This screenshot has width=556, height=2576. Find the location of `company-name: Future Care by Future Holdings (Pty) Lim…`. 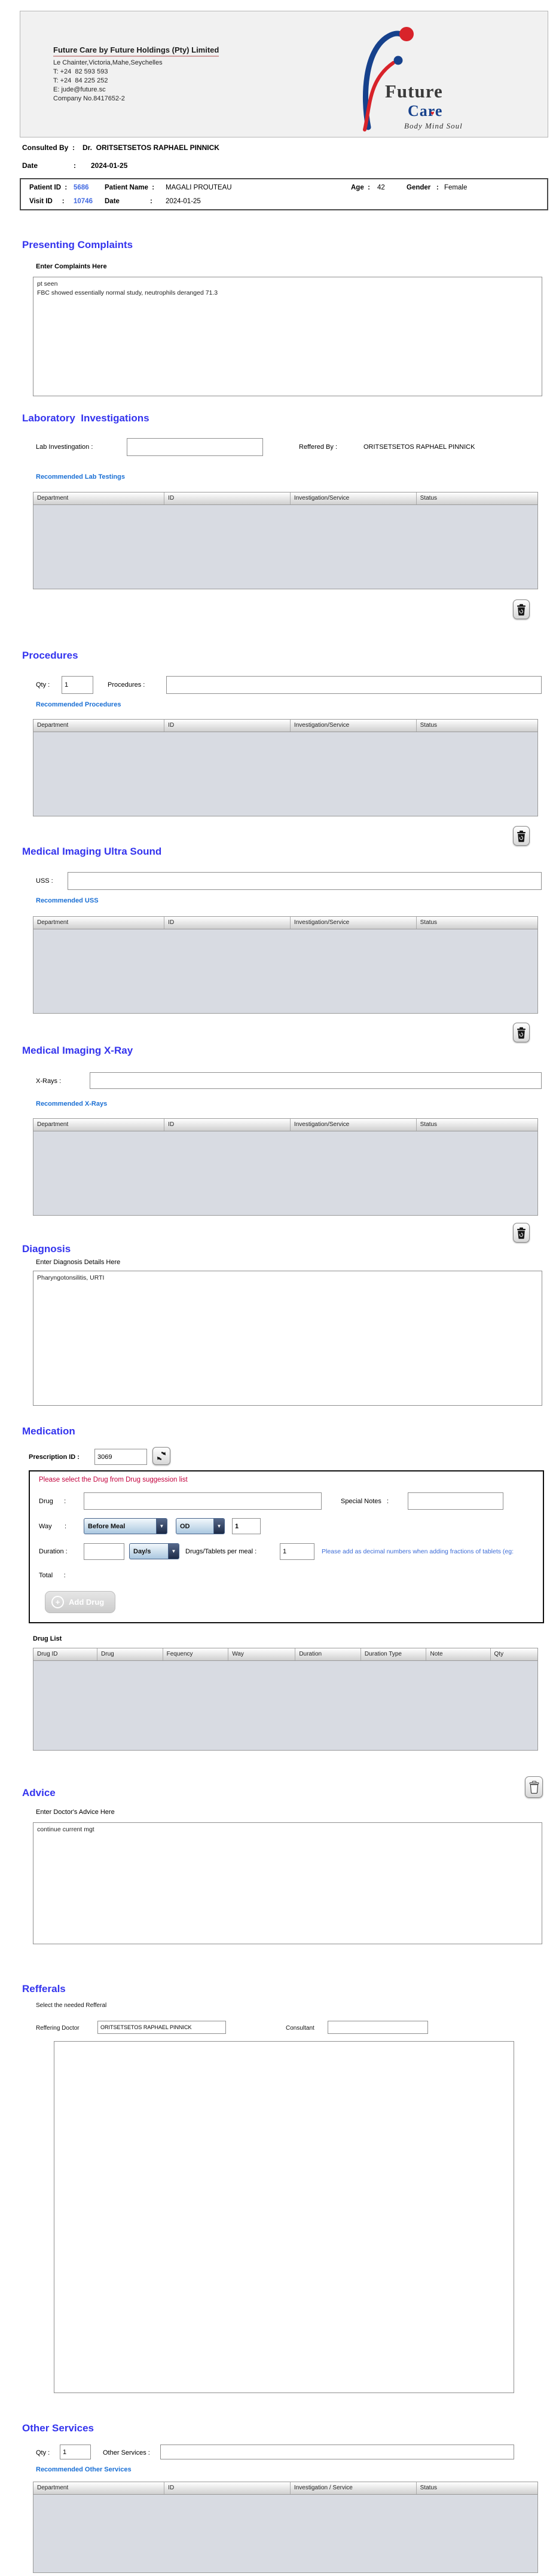

company-name: Future Care by Future Holdings (Pty) Lim… is located at coordinates (136, 51).